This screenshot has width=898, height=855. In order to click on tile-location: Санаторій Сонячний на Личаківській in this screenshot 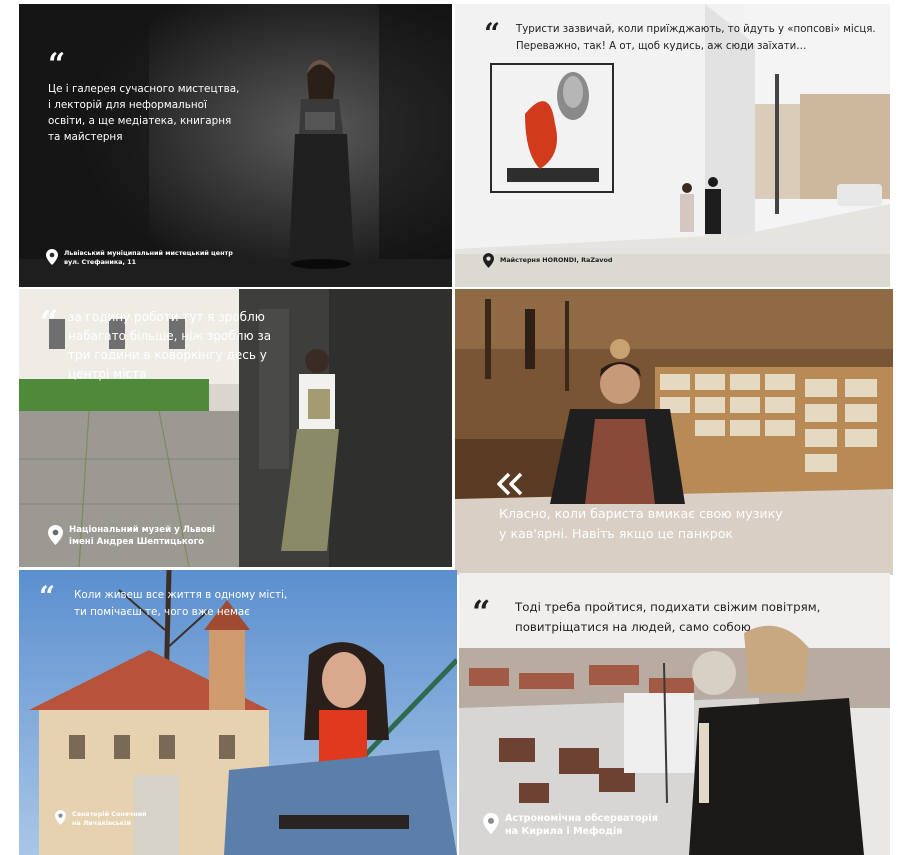, I will do `click(101, 818)`.